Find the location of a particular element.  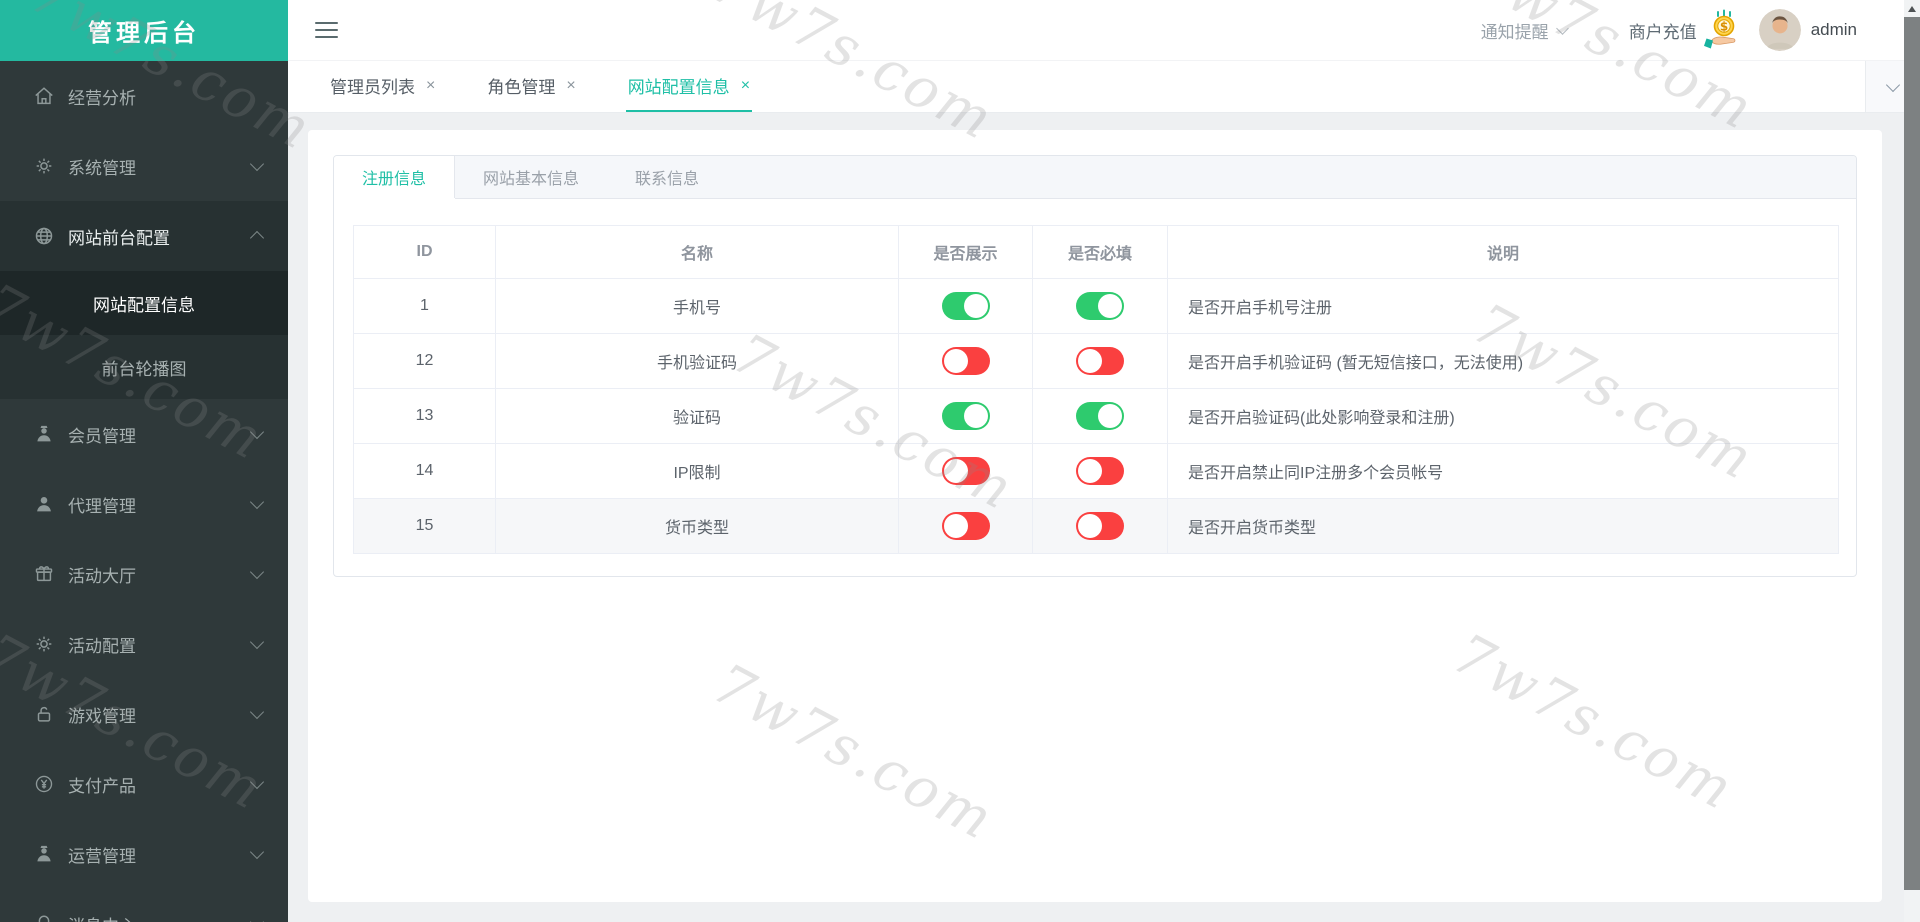

sidebar-item-activity-hall: 活动大厅 is located at coordinates (144, 574).